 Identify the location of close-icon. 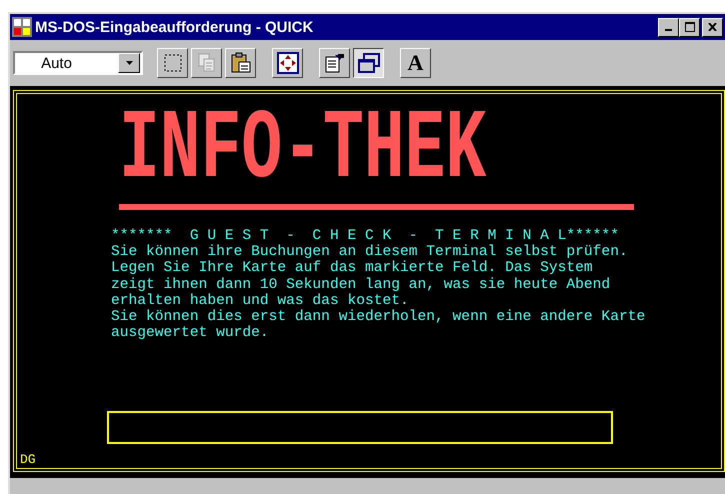
(712, 27).